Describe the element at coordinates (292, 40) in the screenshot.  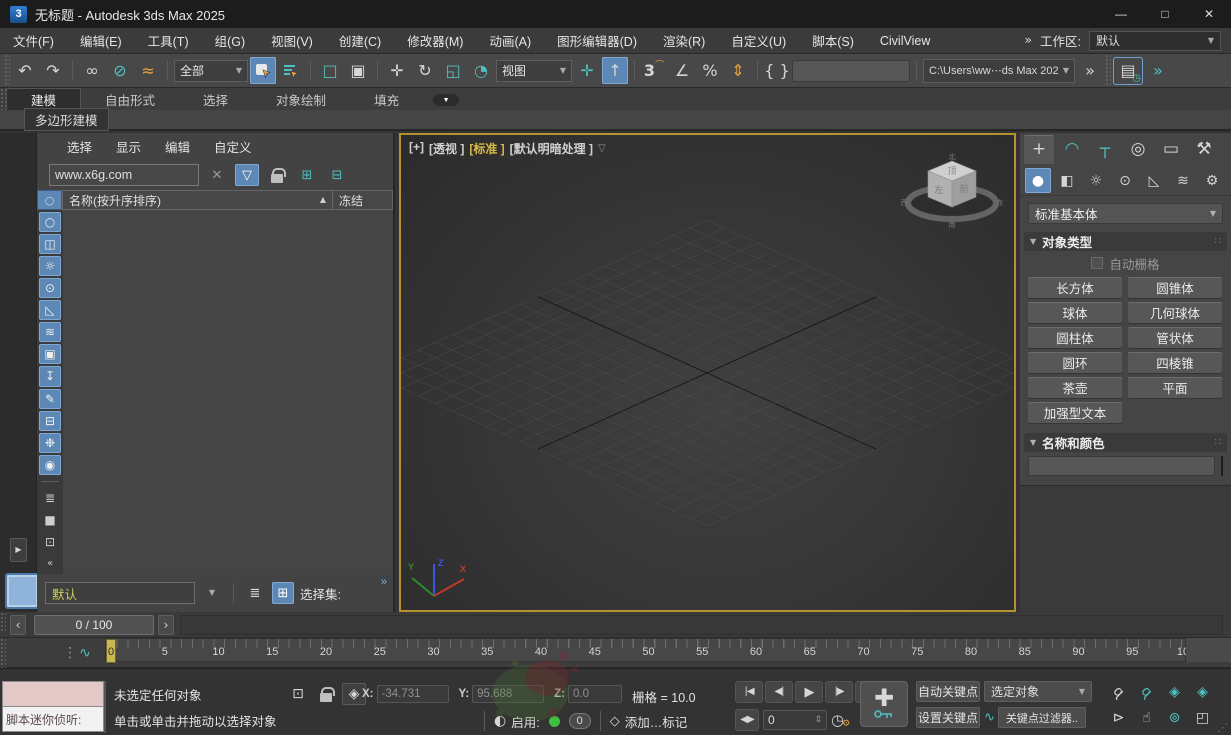
I see `menu-views: 视图(V)` at that location.